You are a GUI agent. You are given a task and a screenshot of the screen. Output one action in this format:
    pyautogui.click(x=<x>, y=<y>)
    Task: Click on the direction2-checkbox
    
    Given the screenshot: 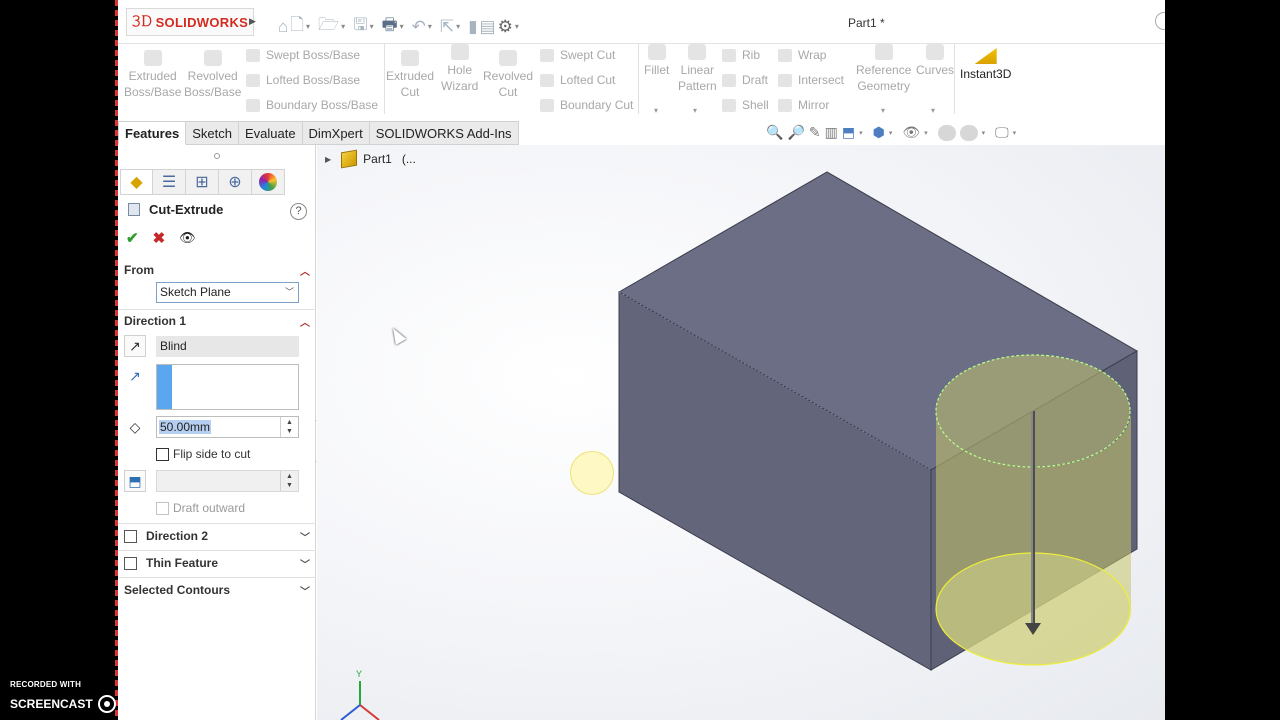 What is the action you would take?
    pyautogui.click(x=130, y=536)
    